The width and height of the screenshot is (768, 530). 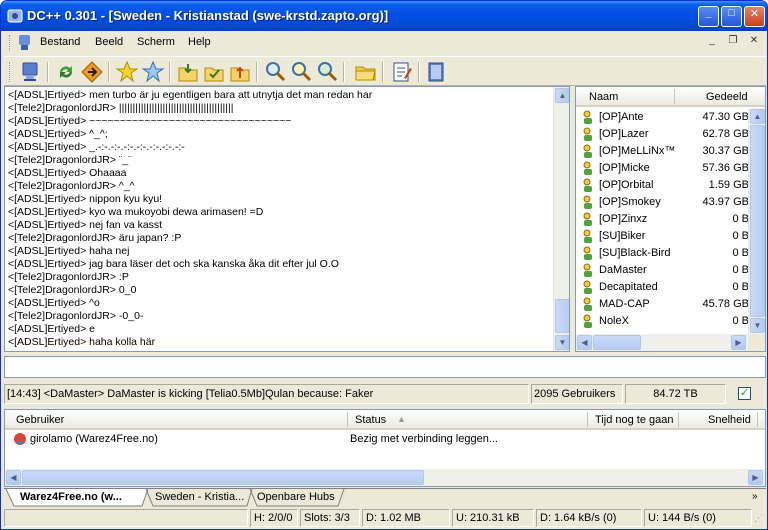 What do you see at coordinates (731, 16) in the screenshot?
I see `maximize-button: □` at bounding box center [731, 16].